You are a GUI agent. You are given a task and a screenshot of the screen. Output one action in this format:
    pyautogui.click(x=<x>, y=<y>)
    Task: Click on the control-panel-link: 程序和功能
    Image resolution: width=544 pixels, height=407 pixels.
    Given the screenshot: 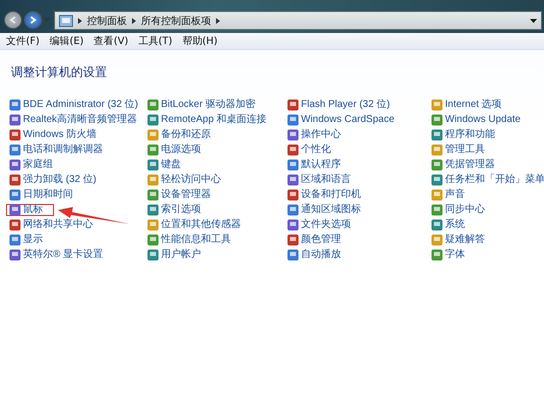 What is the action you would take?
    pyautogui.click(x=463, y=135)
    